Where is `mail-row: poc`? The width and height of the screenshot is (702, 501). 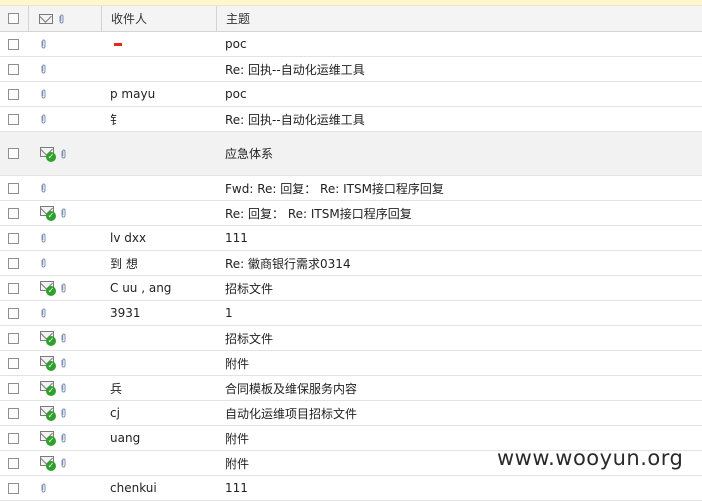
mail-row: poc is located at coordinates (351, 44).